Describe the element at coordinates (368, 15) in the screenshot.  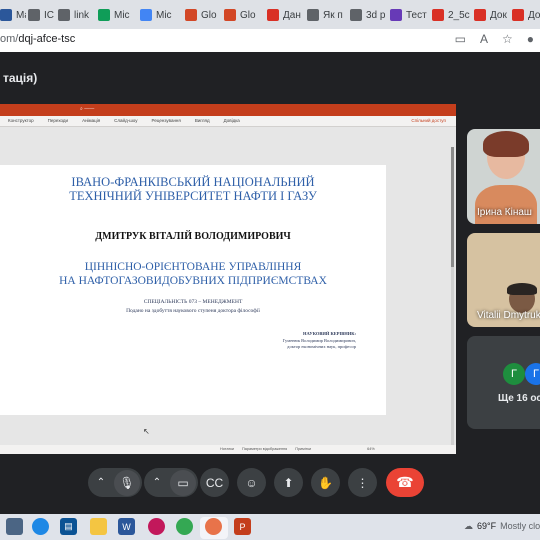
I see `browser-tab: 3d р` at that location.